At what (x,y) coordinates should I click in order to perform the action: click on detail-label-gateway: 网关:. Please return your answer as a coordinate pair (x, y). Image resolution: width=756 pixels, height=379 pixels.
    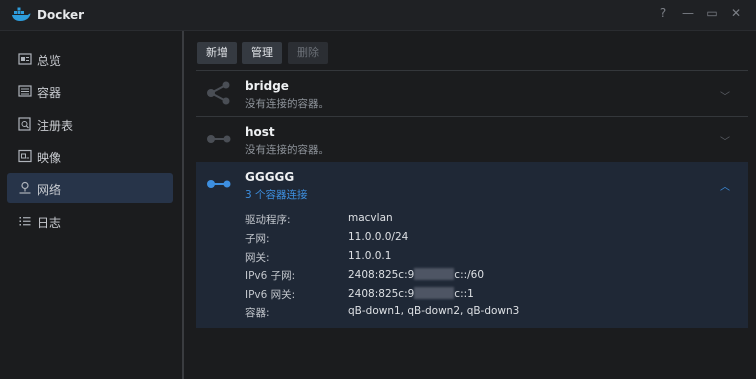
    Looking at the image, I should click on (257, 258).